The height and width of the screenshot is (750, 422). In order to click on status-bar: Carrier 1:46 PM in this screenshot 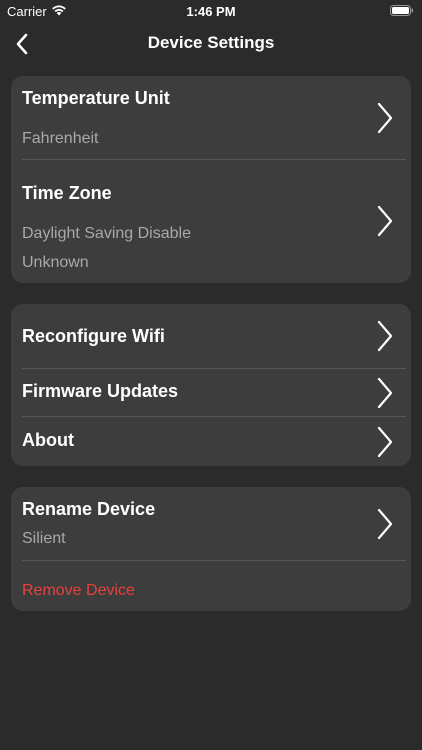, I will do `click(211, 11)`.